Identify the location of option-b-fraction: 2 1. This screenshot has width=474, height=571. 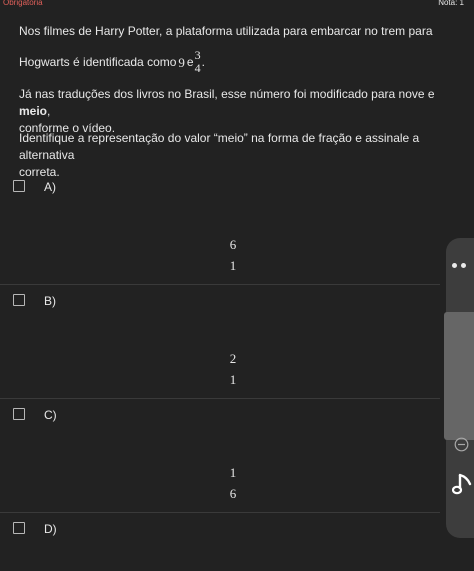
(233, 369).